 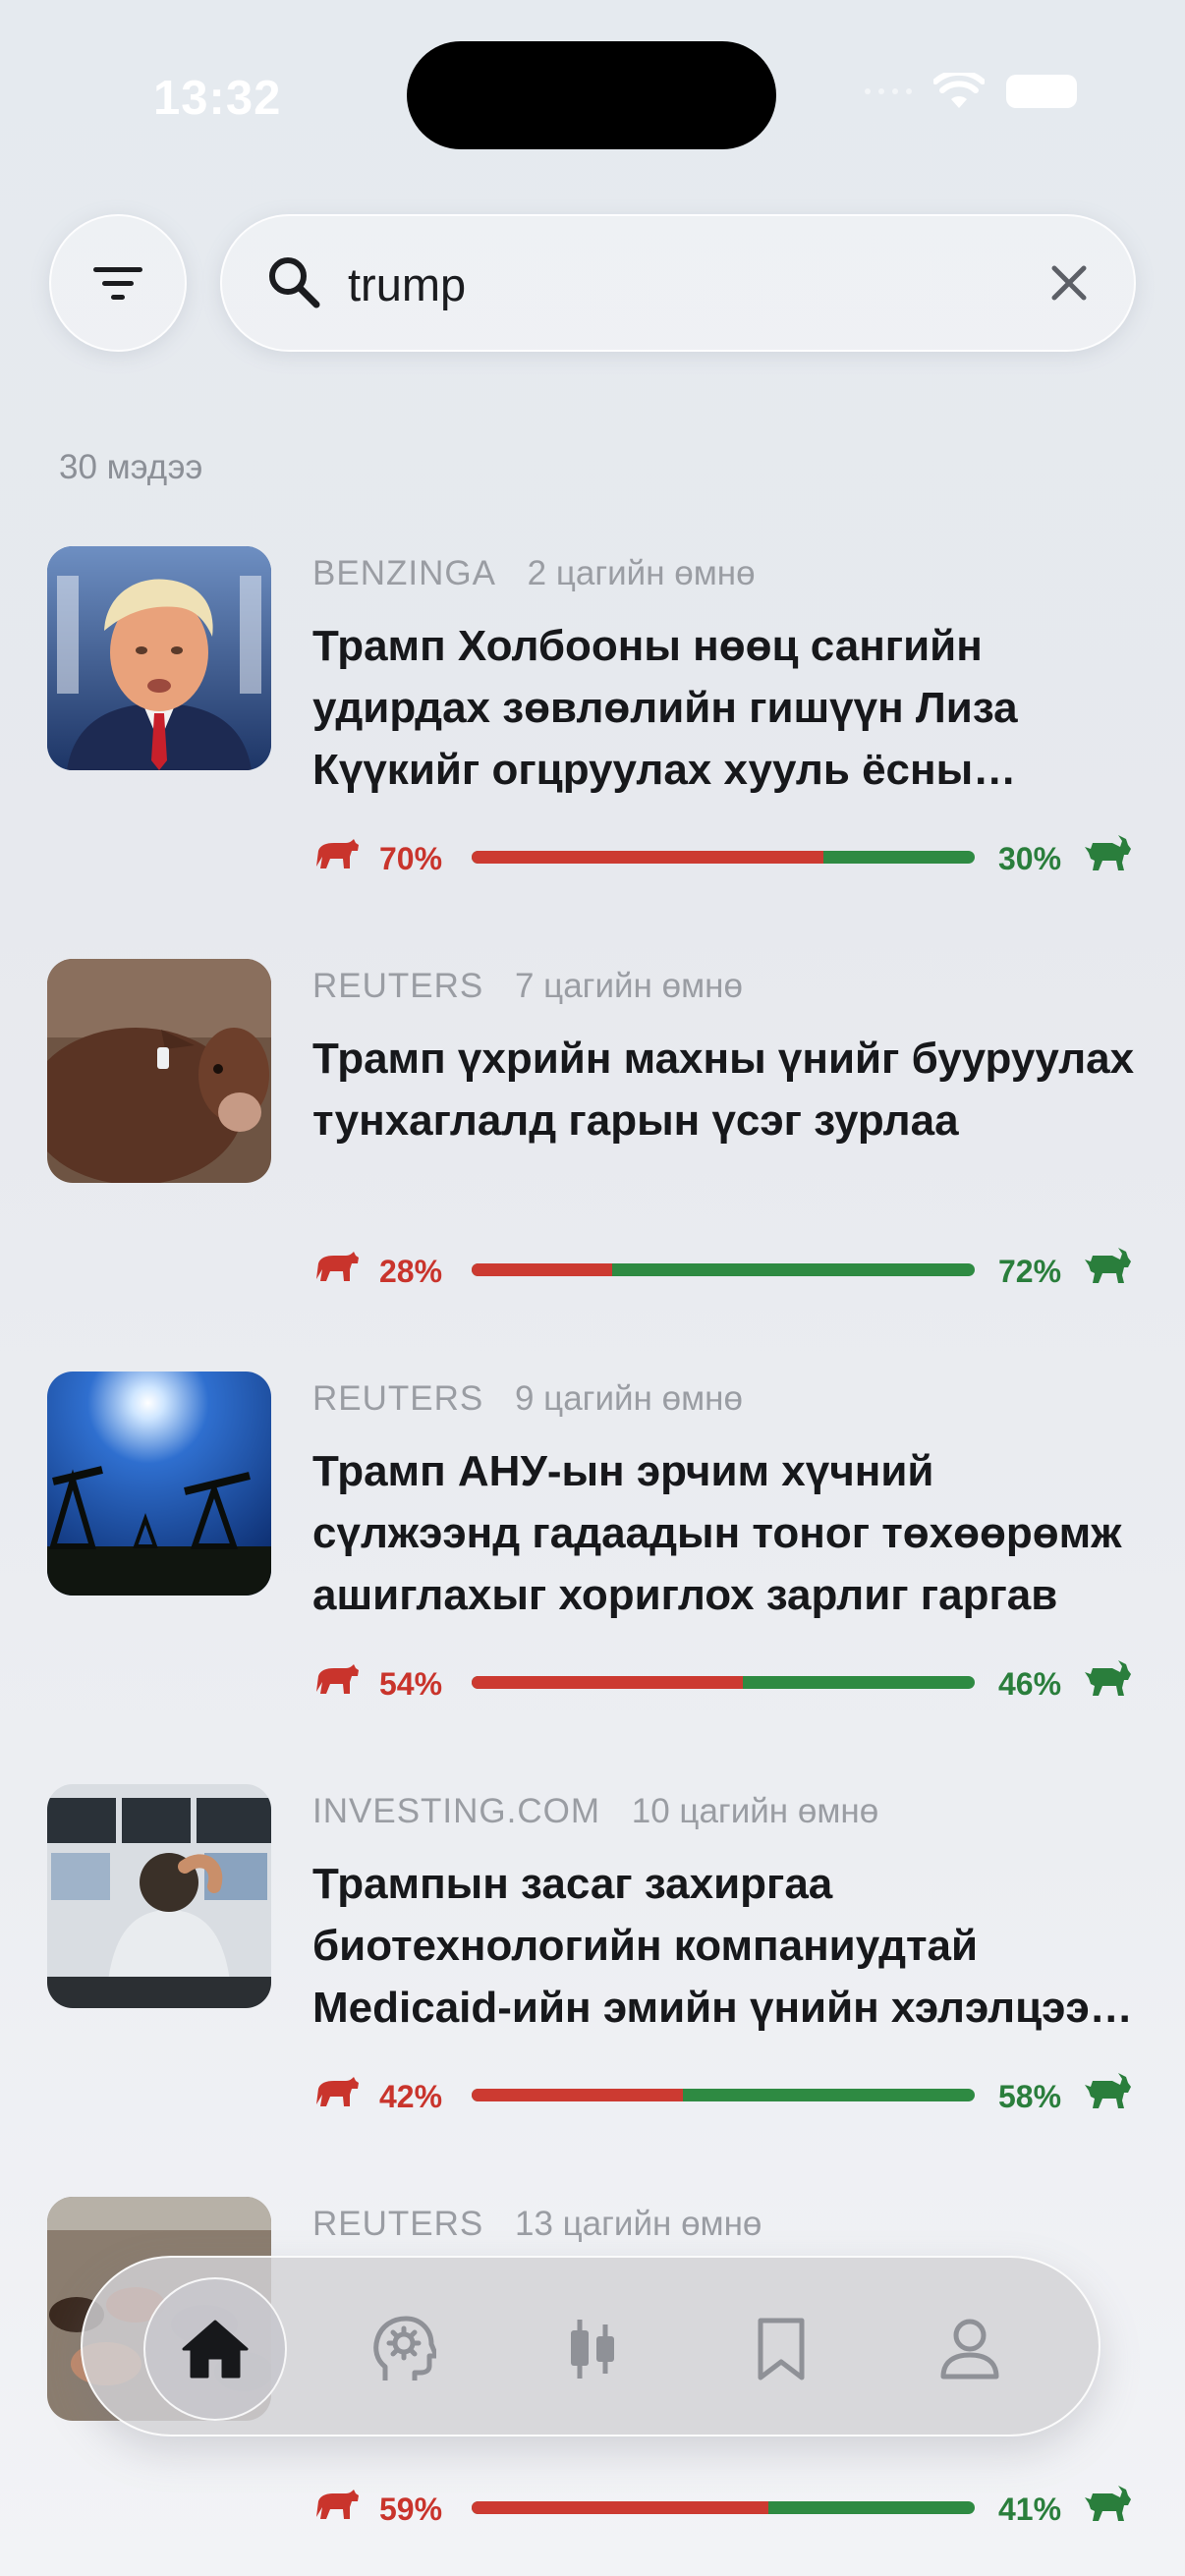 I want to click on tab-home, so click(x=215, y=2349).